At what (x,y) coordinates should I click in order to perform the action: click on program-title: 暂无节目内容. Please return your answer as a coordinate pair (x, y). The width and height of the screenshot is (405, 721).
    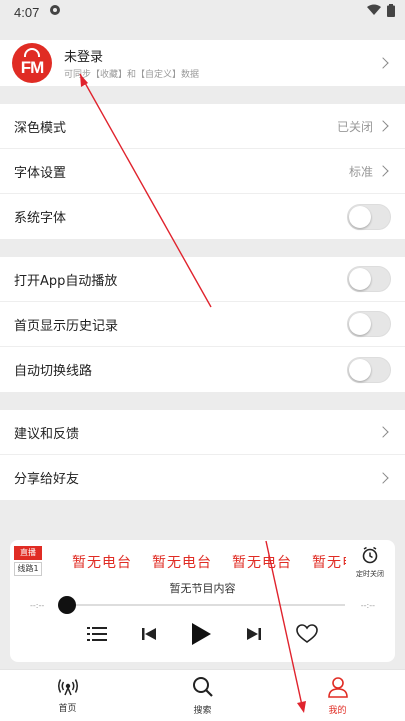
    Looking at the image, I should click on (202, 588).